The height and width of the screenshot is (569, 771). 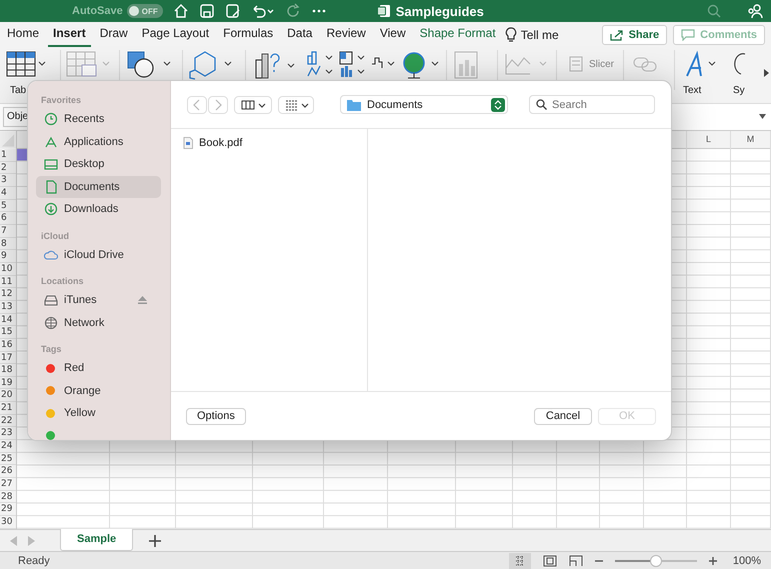 I want to click on row-header: 28, so click(x=8, y=497).